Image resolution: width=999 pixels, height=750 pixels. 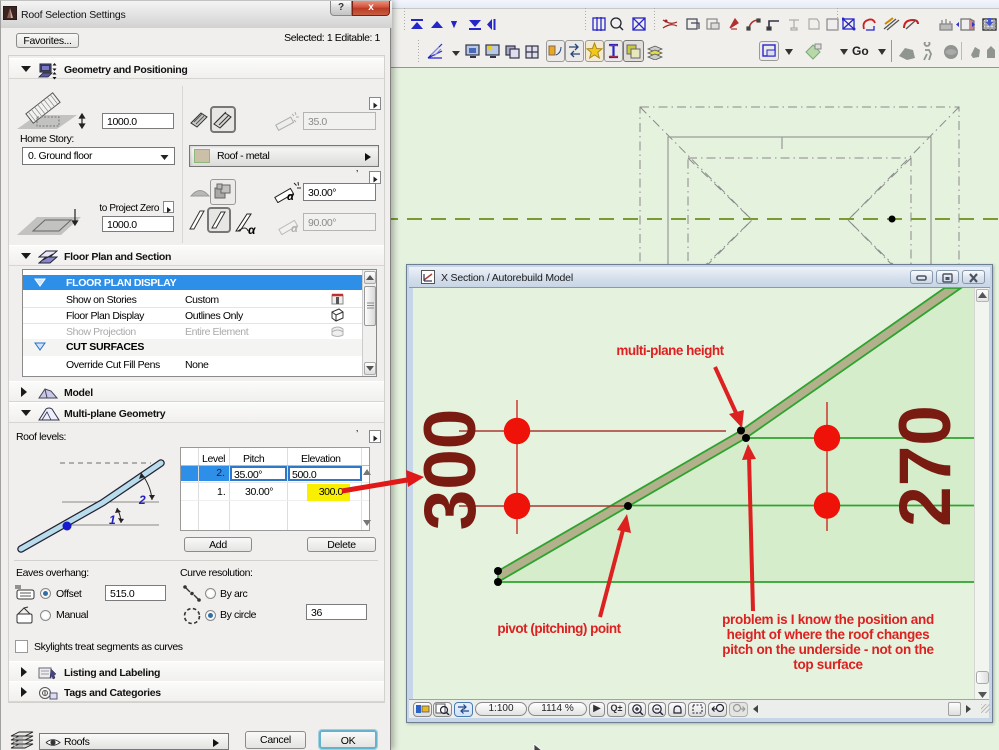 What do you see at coordinates (142, 500) in the screenshot?
I see `svg-text: 2` at bounding box center [142, 500].